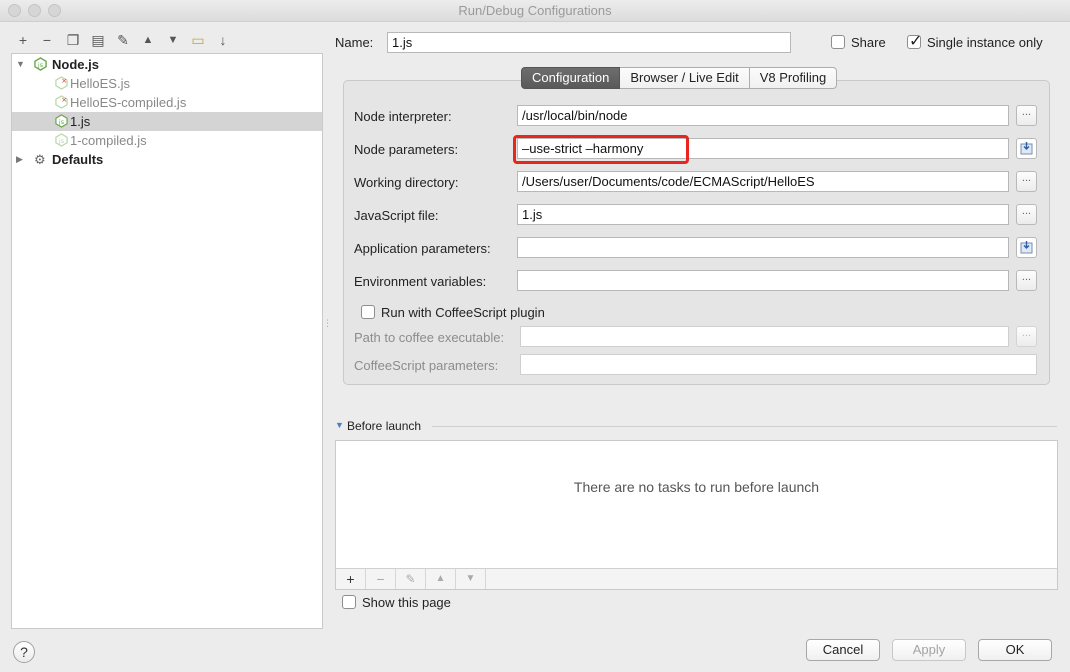  I want to click on collapse-arrow-icon: ▶, so click(21, 159).